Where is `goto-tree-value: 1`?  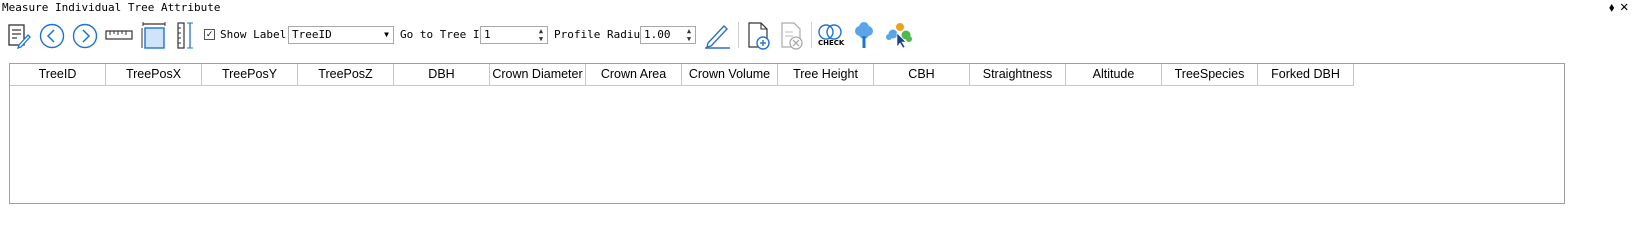
goto-tree-value: 1 is located at coordinates (487, 34).